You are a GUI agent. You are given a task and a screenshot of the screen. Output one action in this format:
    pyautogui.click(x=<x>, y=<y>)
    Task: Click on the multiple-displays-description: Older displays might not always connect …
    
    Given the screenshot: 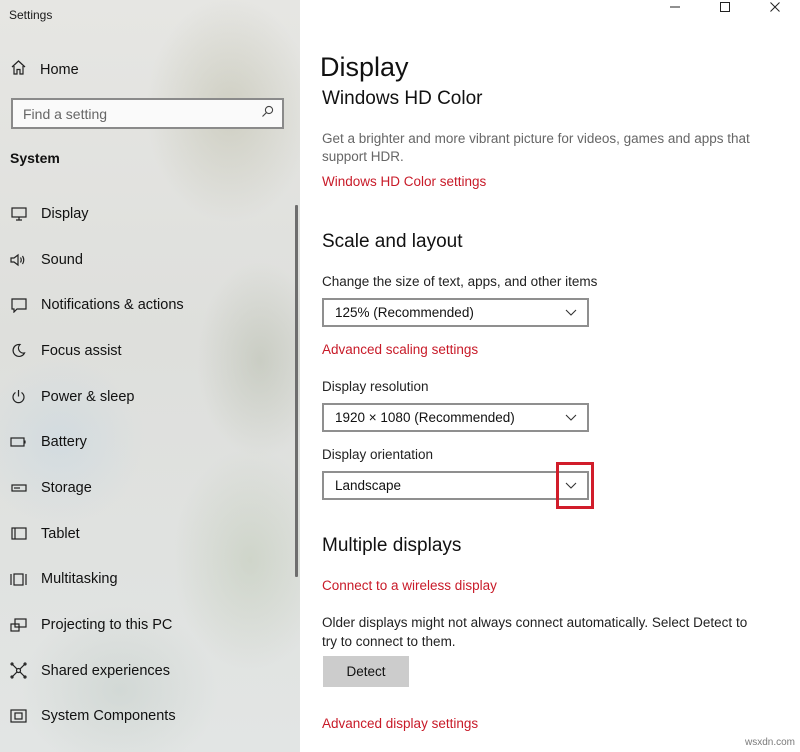 What is the action you would take?
    pyautogui.click(x=535, y=632)
    